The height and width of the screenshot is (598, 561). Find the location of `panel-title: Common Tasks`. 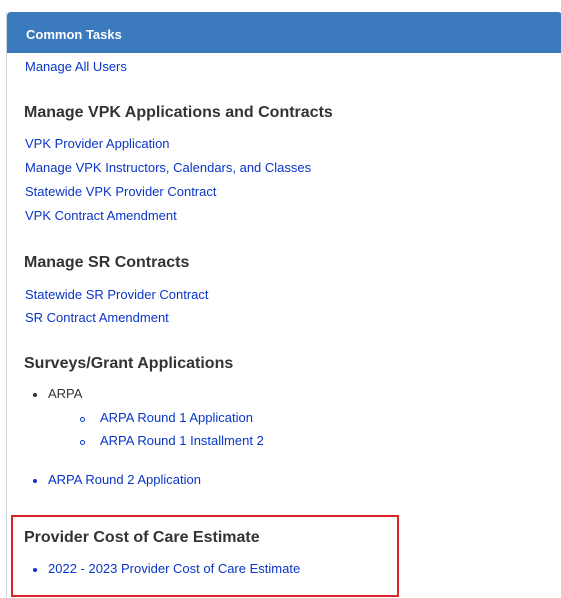

panel-title: Common Tasks is located at coordinates (74, 34).